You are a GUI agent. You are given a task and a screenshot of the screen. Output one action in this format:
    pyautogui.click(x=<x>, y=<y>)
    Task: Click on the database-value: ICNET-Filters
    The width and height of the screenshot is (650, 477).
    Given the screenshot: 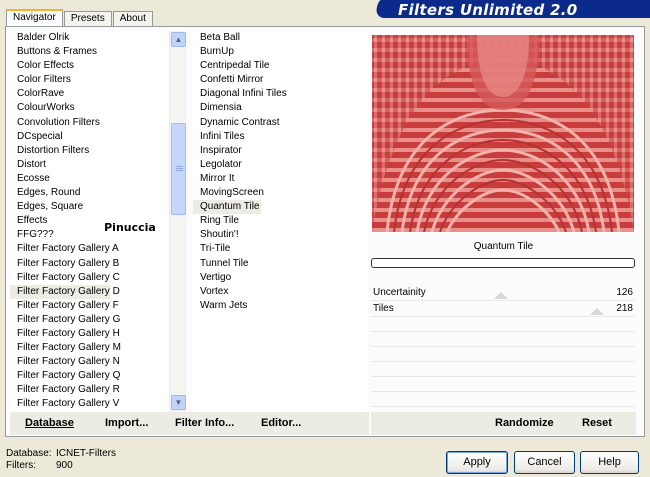 What is the action you would take?
    pyautogui.click(x=86, y=453)
    